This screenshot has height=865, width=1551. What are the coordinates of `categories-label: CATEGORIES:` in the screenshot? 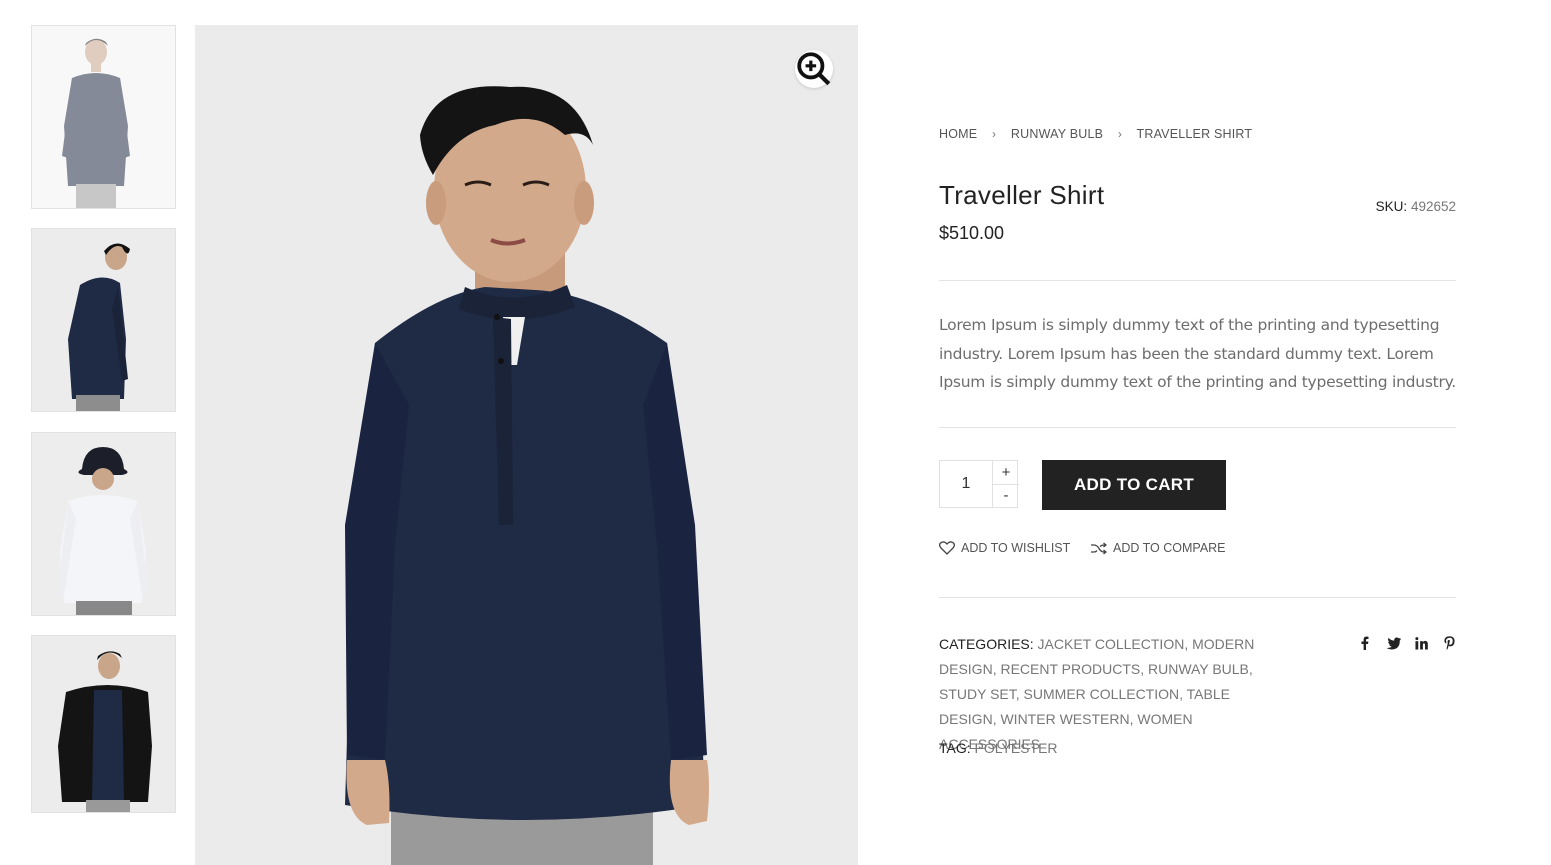 It's located at (986, 644).